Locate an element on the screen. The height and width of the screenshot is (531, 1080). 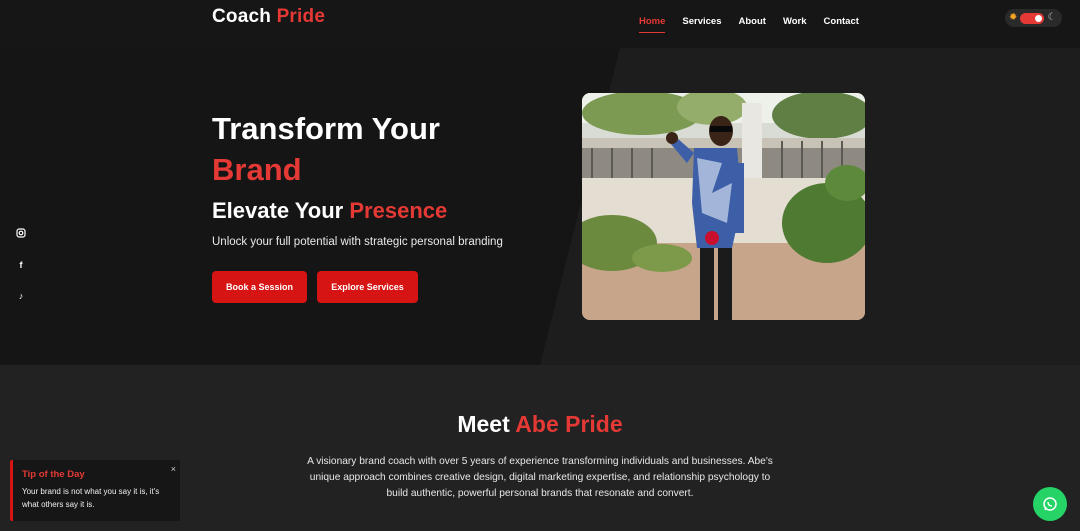
hero-subtitle-accent: Presence is located at coordinates (398, 210).